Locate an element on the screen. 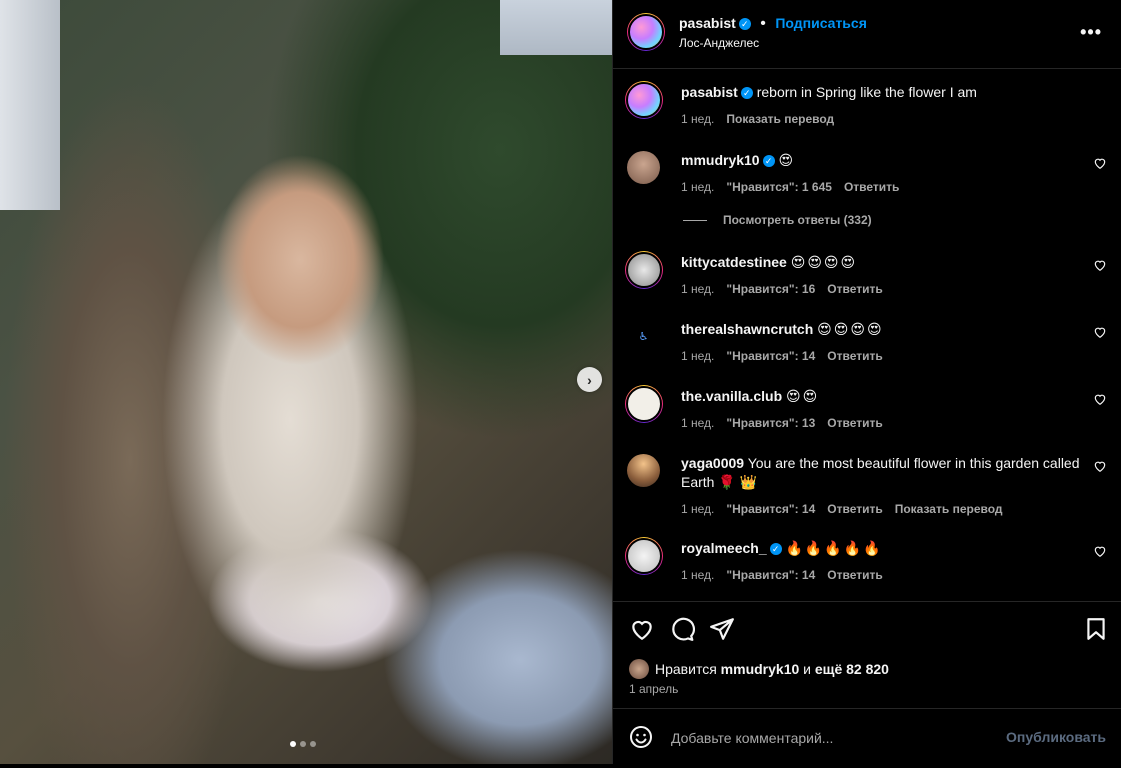 This screenshot has height=768, width=1121. more-options-icon: ••• is located at coordinates (1091, 32).